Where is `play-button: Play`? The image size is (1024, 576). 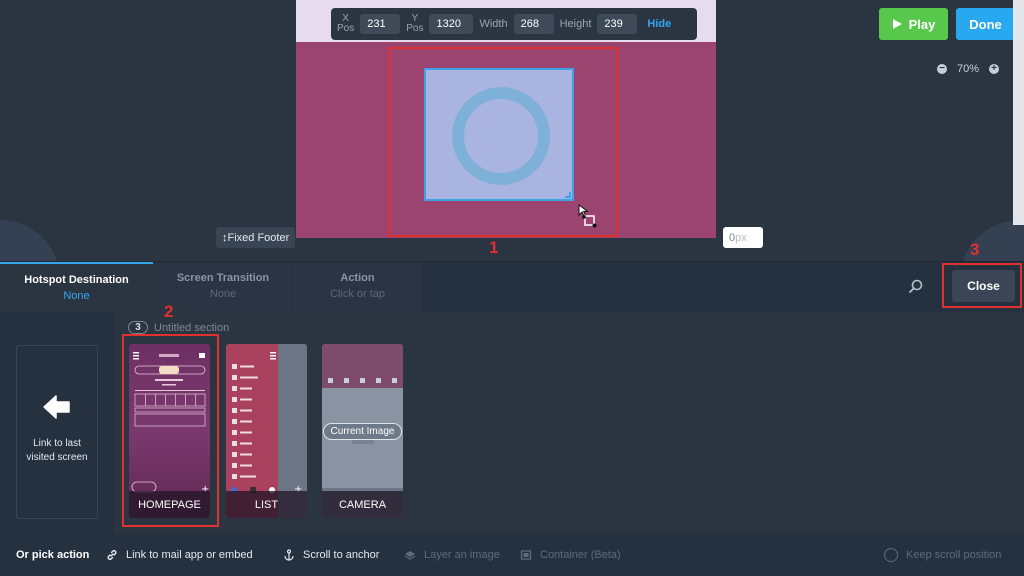 play-button: Play is located at coordinates (913, 24).